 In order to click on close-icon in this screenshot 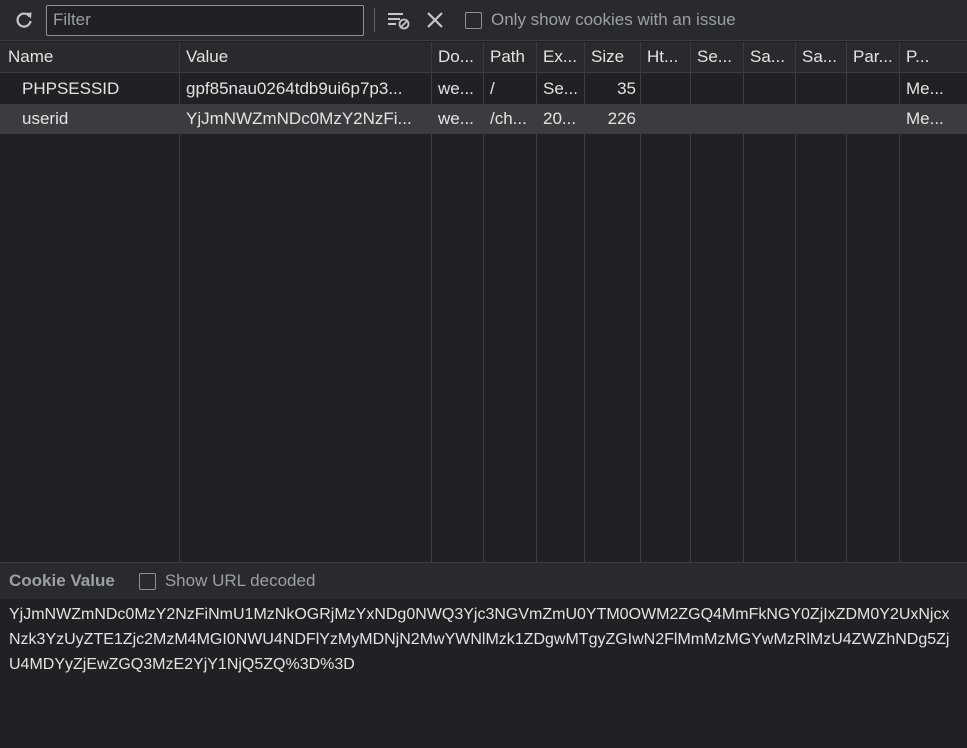, I will do `click(435, 20)`.